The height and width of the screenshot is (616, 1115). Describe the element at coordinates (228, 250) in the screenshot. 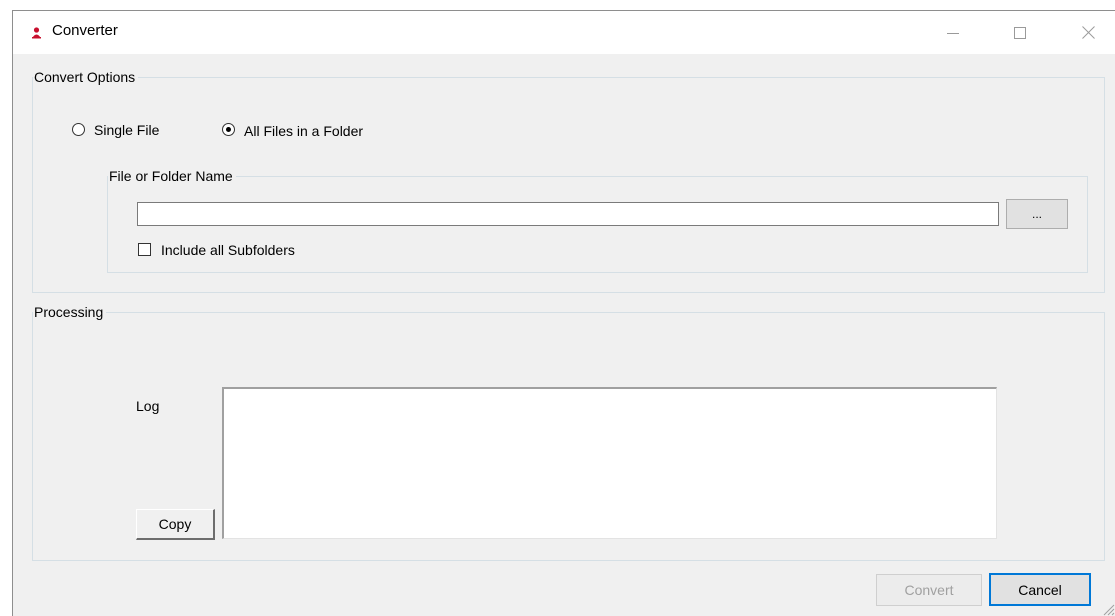

I see `include-subfolders-label: Include all Subfolders` at that location.